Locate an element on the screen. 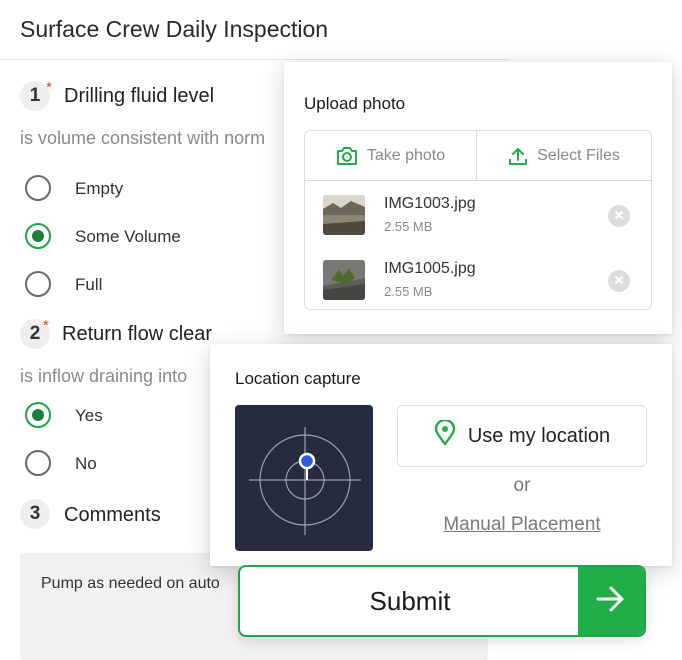 Image resolution: width=682 pixels, height=660 pixels. radio-label-no: No is located at coordinates (86, 463).